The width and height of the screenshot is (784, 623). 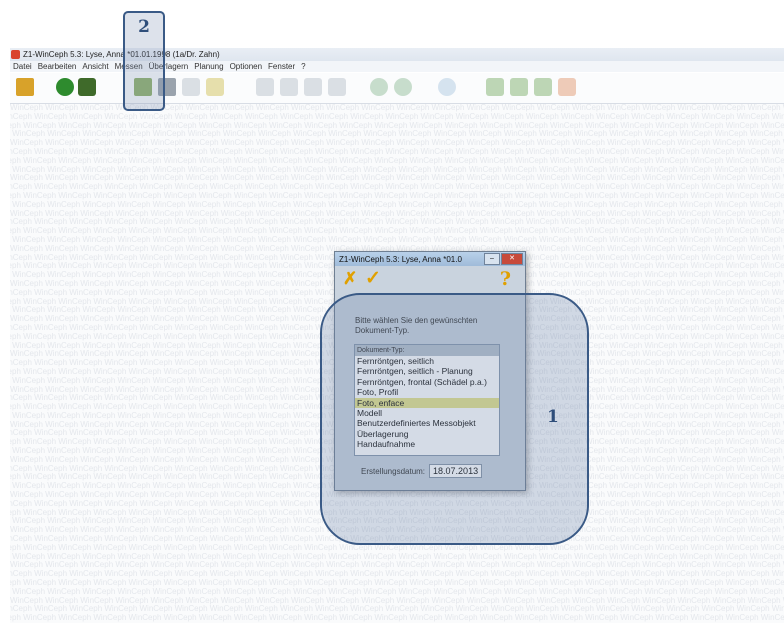 What do you see at coordinates (289, 87) in the screenshot?
I see `measure-angle-icon` at bounding box center [289, 87].